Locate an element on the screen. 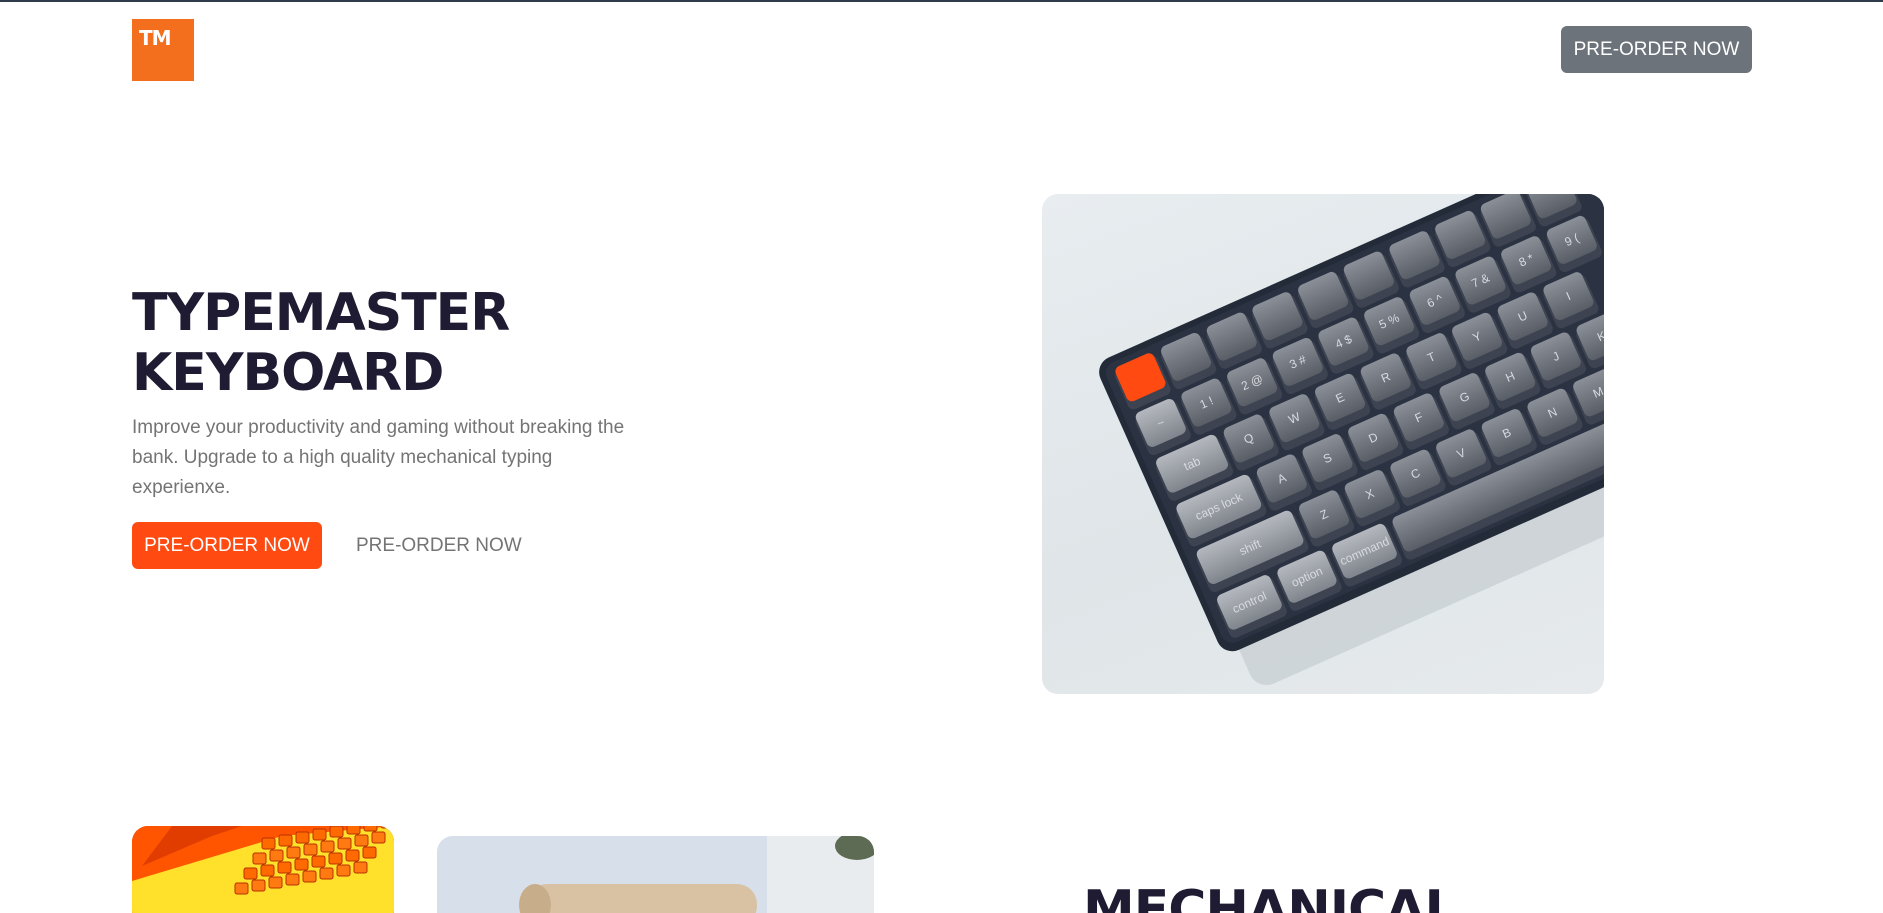 Image resolution: width=1883 pixels, height=913 pixels. logo-text: TM is located at coordinates (155, 38).